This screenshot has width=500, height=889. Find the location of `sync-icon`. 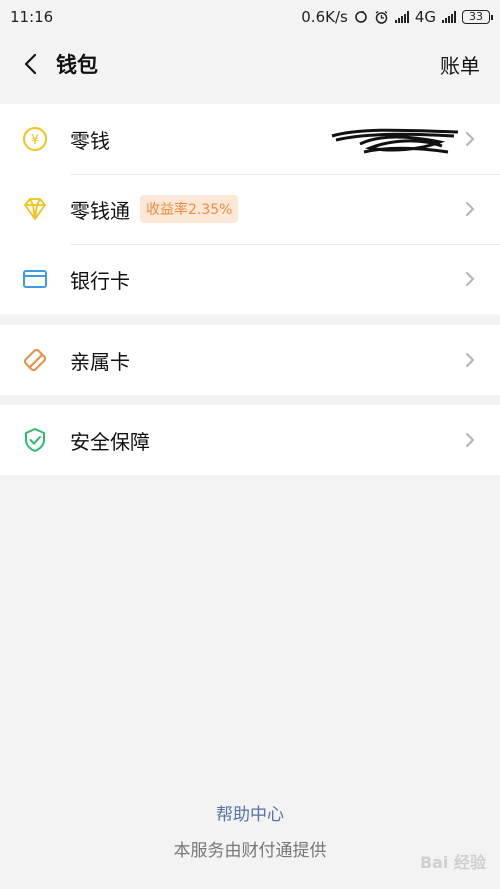

sync-icon is located at coordinates (361, 17).